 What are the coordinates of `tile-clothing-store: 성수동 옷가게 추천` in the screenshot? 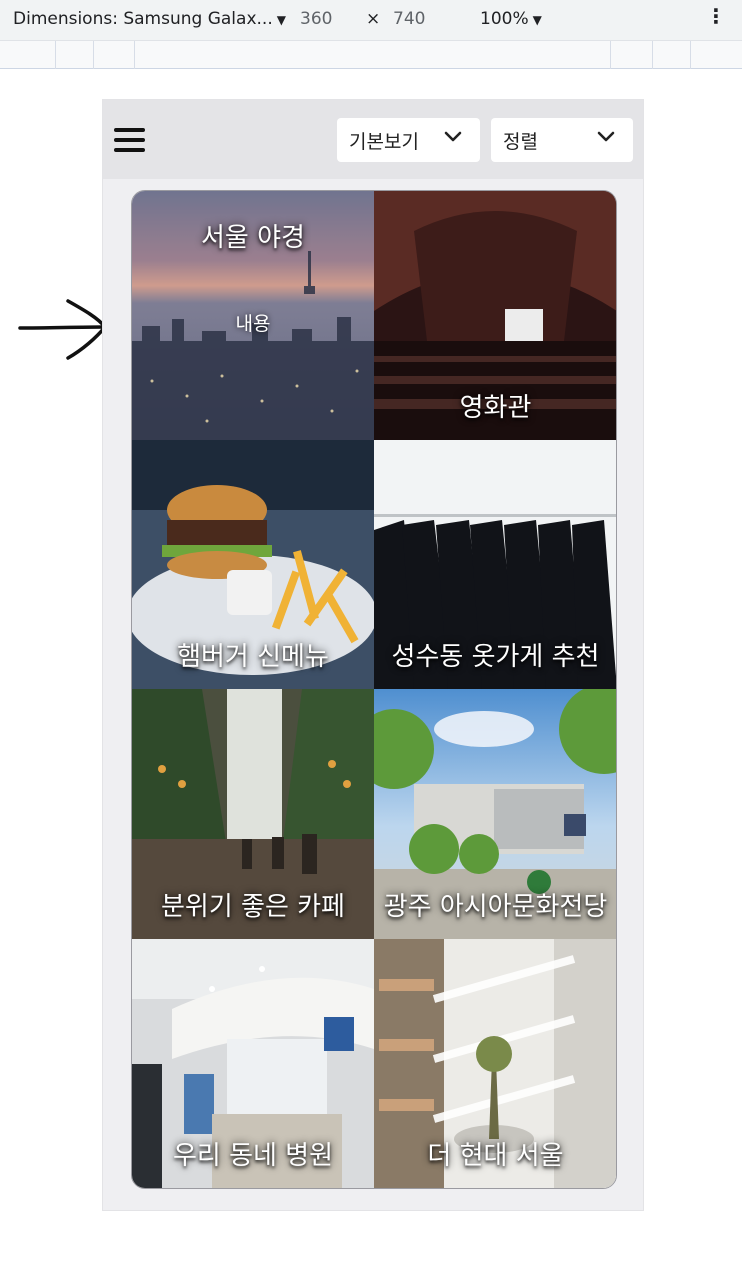 It's located at (495, 564).